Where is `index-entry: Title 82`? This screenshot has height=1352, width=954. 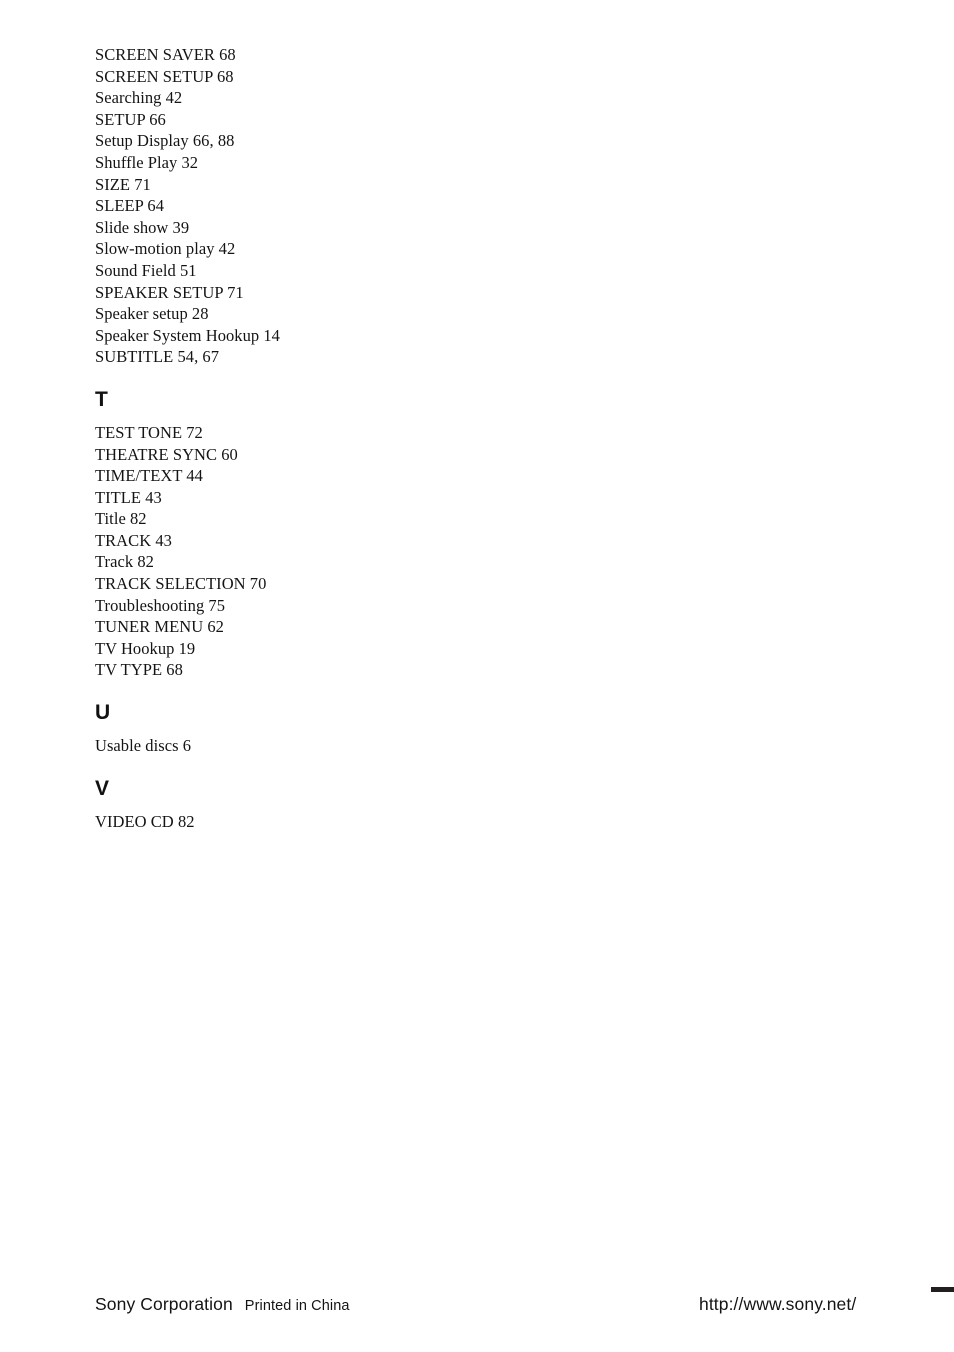 index-entry: Title 82 is located at coordinates (121, 519).